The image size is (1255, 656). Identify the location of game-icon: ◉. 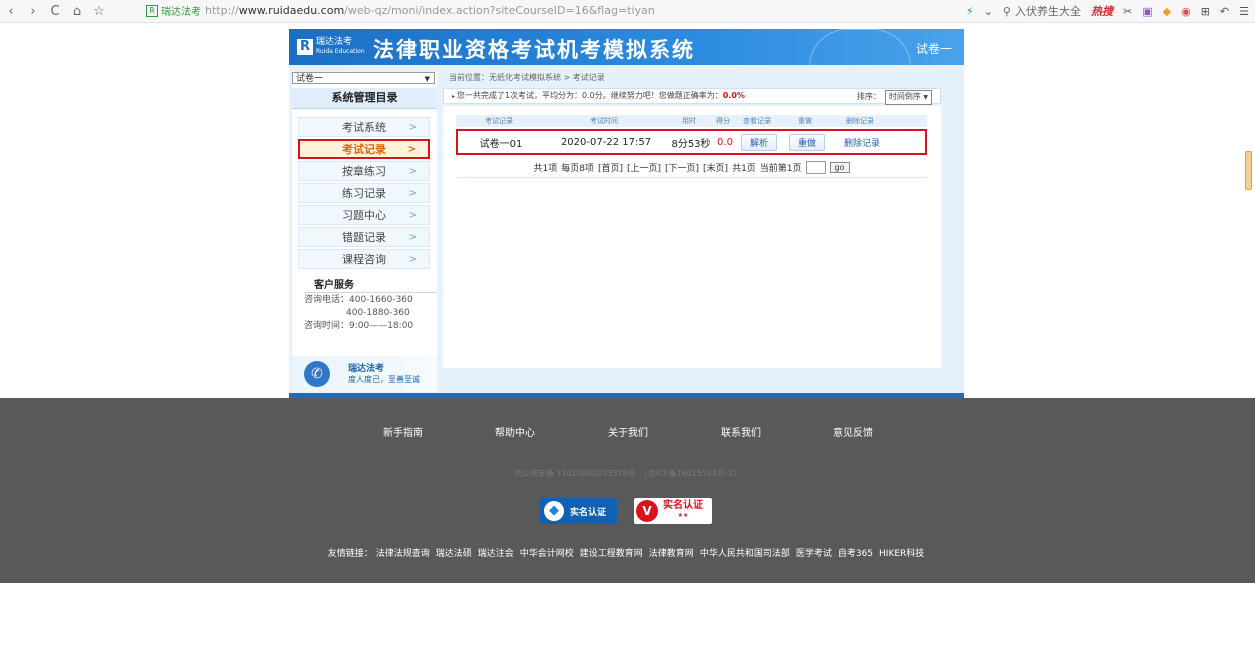
(1186, 11).